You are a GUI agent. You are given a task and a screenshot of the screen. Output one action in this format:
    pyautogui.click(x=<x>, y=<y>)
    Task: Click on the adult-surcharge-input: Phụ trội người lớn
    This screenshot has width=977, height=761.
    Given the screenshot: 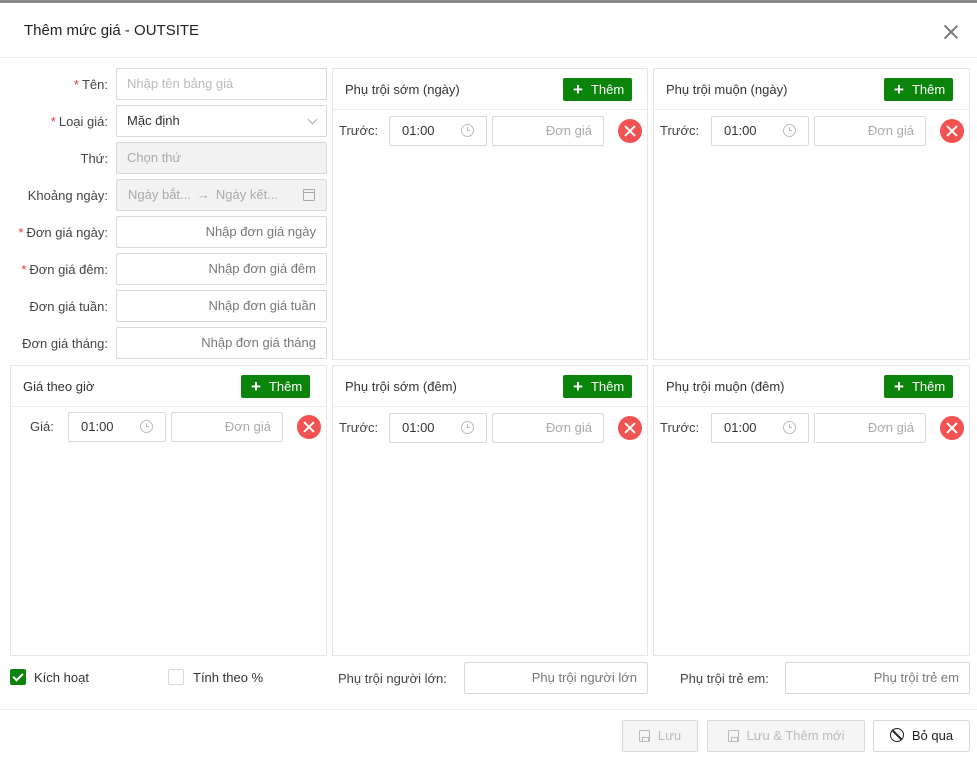 What is the action you would take?
    pyautogui.click(x=556, y=678)
    